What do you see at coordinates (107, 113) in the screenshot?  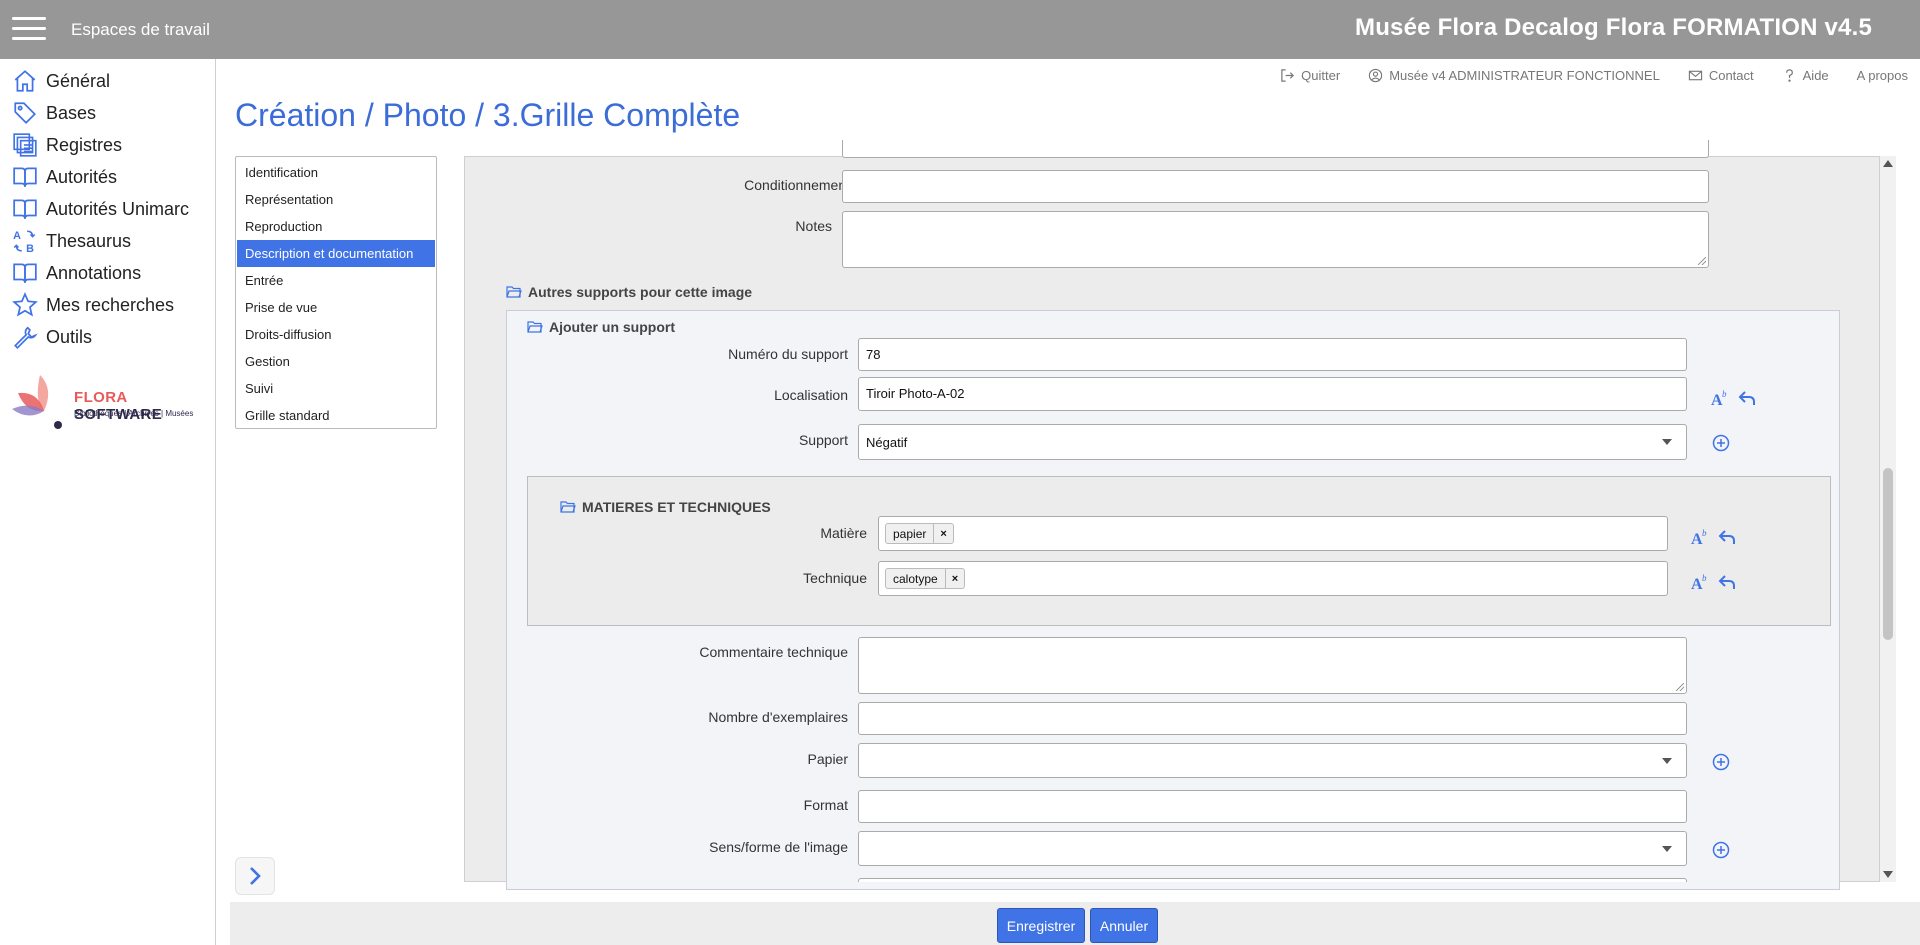 I see `sidebar-item-bases: Bases` at bounding box center [107, 113].